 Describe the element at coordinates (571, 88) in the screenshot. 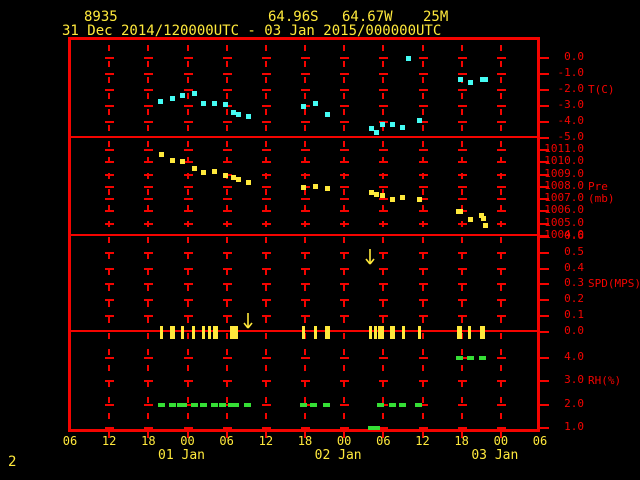

I see `y-tick-label: -2.0` at that location.